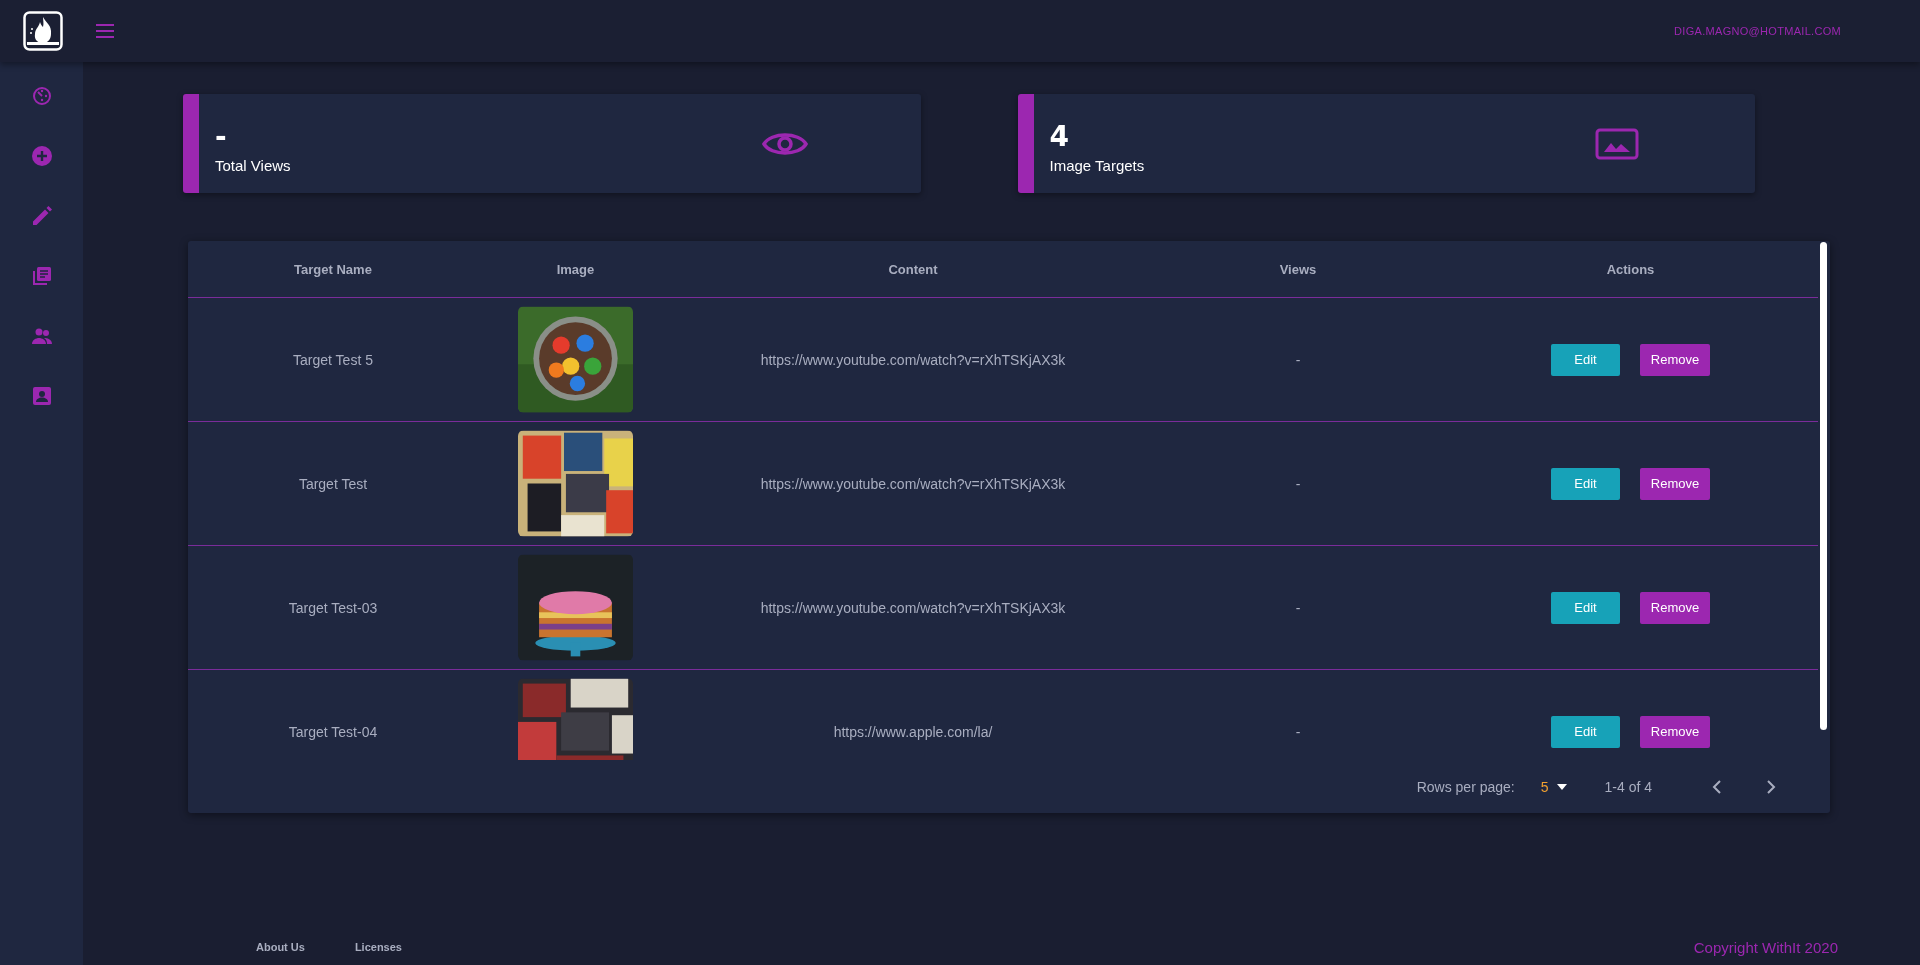 This screenshot has height=965, width=1920. Describe the element at coordinates (43, 31) in the screenshot. I see `flame-logo` at that location.